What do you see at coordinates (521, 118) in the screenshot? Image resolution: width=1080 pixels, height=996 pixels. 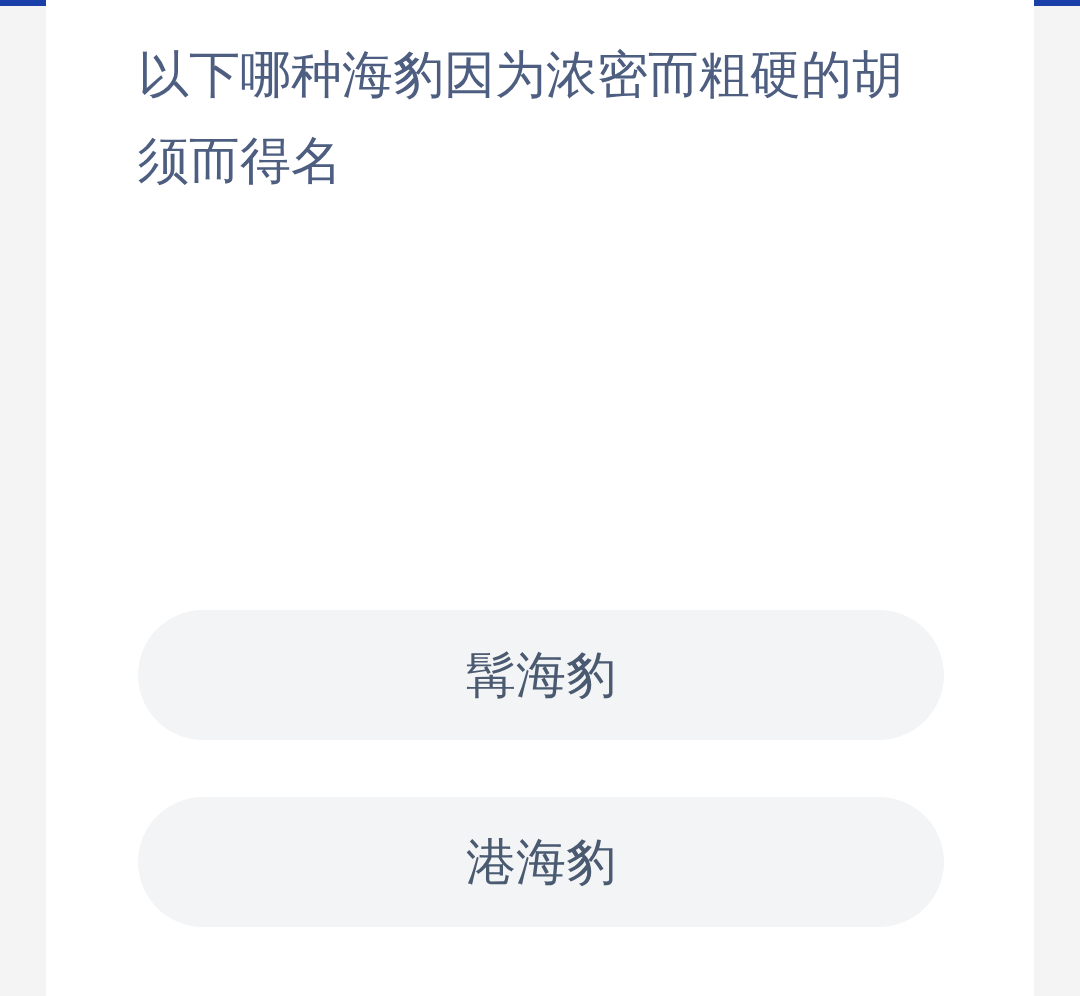 I see `question-text: 以下哪种海豹因为浓密而粗硬的胡须而得名` at bounding box center [521, 118].